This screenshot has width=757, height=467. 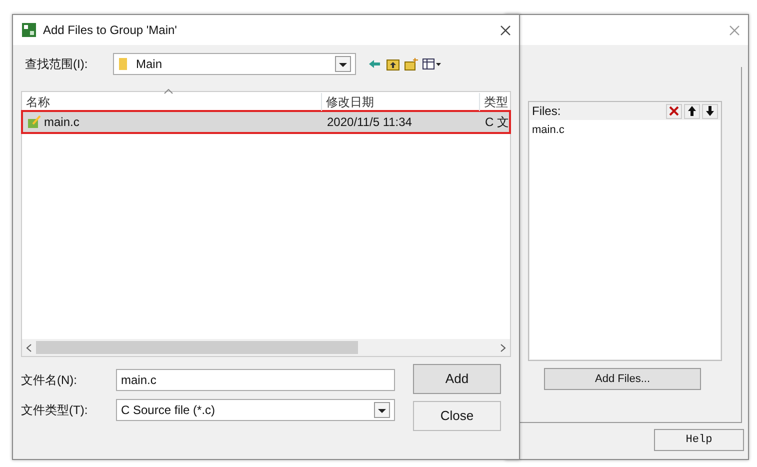 What do you see at coordinates (266, 122) in the screenshot?
I see `file-row: main.c 2020/11/5 11:34 C 文` at bounding box center [266, 122].